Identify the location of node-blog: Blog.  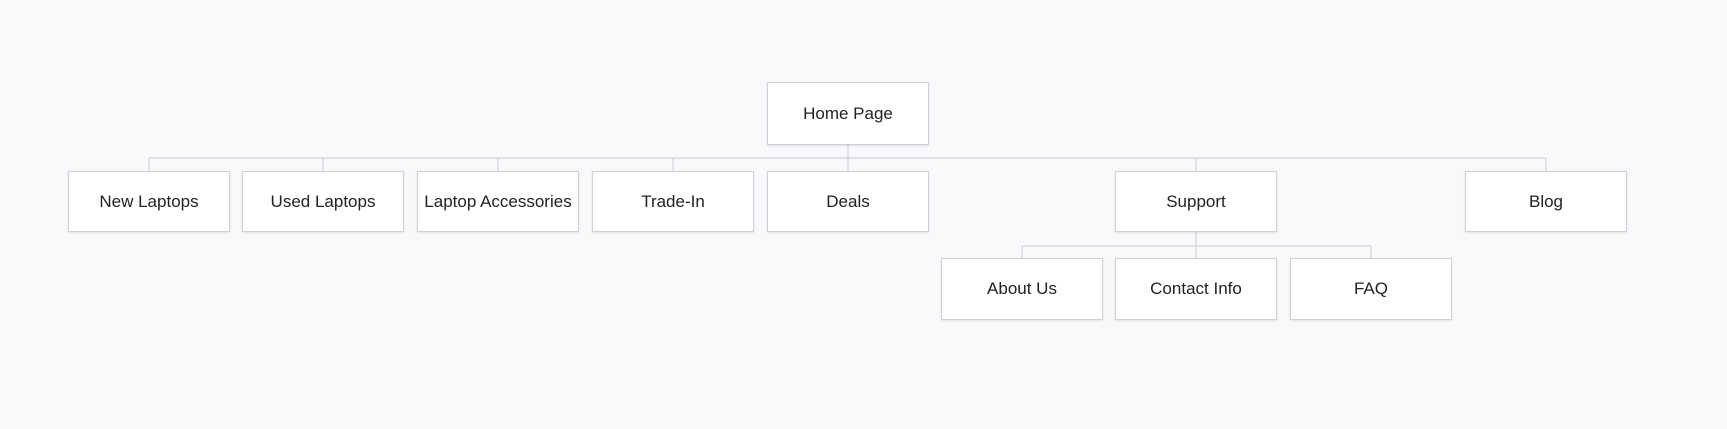
(1546, 201).